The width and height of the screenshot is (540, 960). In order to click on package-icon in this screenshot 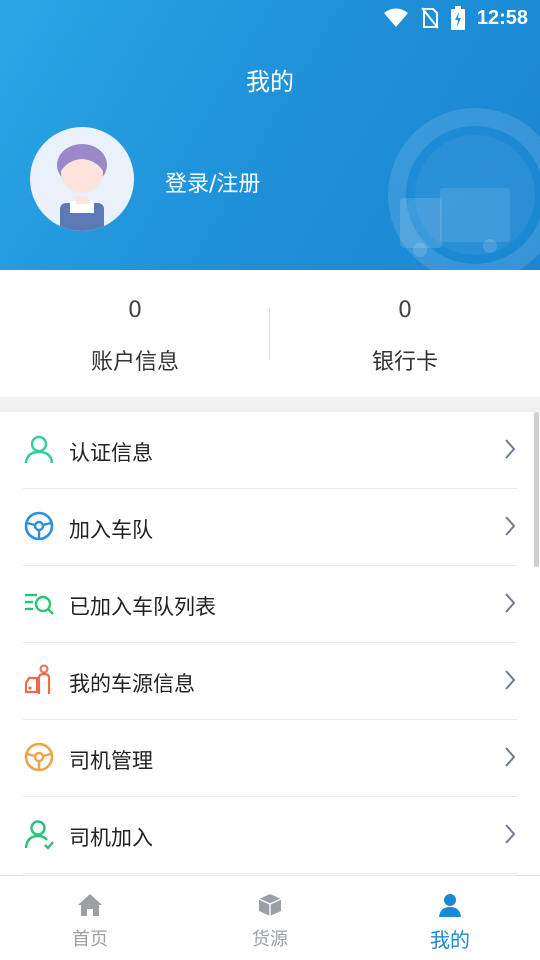, I will do `click(270, 905)`.